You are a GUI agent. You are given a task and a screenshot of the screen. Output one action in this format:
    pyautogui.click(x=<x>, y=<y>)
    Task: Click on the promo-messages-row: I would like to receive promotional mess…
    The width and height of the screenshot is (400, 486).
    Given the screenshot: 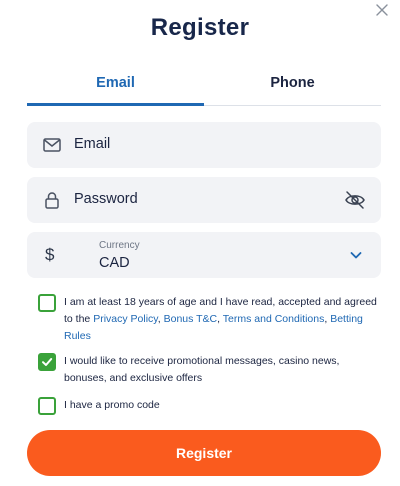 What is the action you would take?
    pyautogui.click(x=208, y=370)
    